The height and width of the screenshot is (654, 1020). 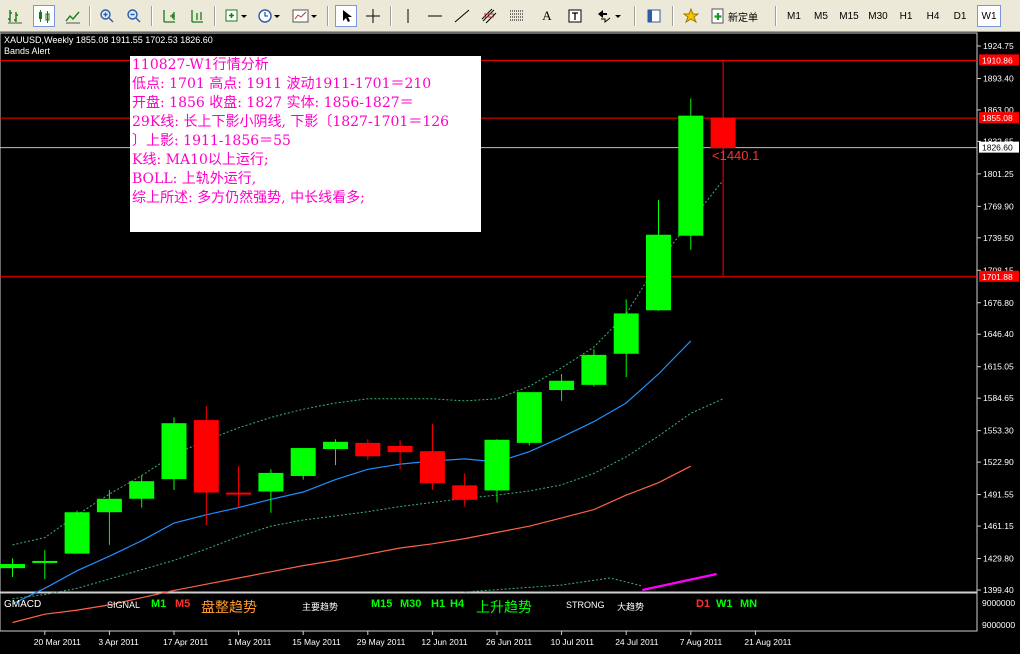 What do you see at coordinates (248, 198) in the screenshot?
I see `analysis-line-8: 综上所述: 多方仍然强势, 中长线看多;` at bounding box center [248, 198].